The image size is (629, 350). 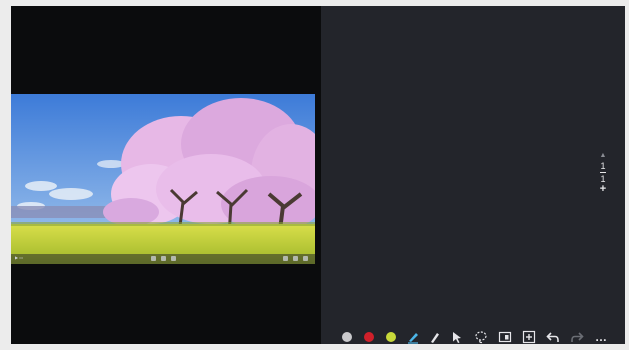 I want to click on color-gray-button, so click(x=347, y=337).